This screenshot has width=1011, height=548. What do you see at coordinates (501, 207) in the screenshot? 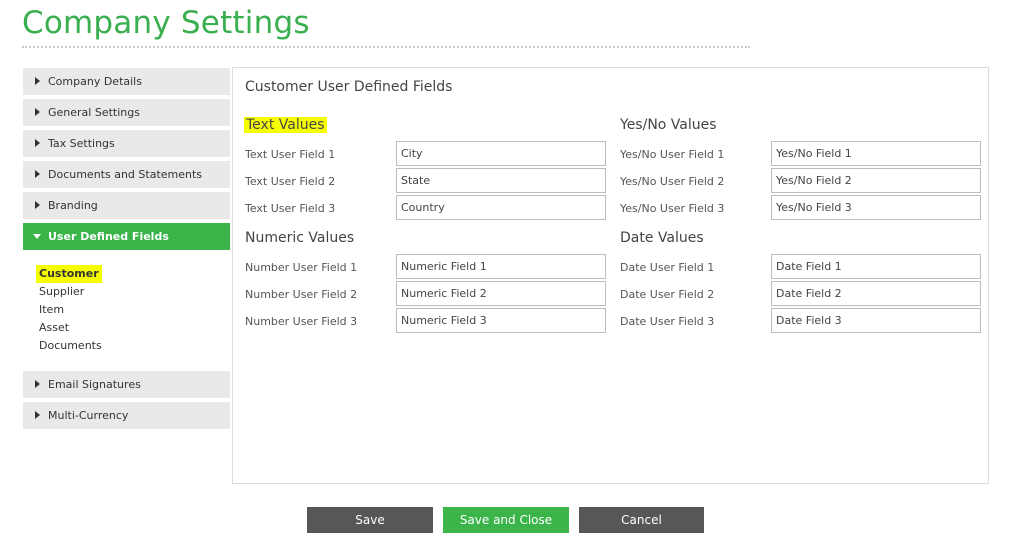
I see `text-user-field-3-input` at bounding box center [501, 207].